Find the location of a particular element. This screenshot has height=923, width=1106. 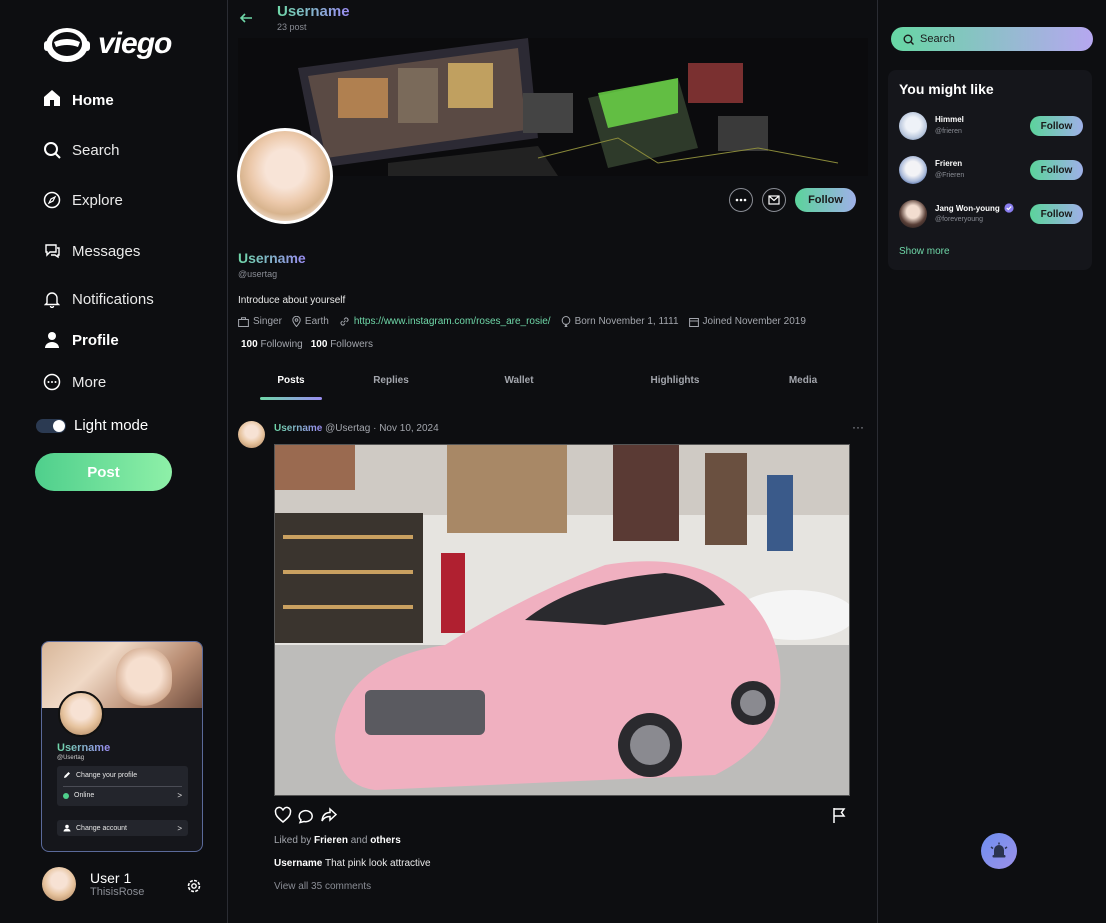

change-profile-label: Change your profile is located at coordinates (107, 775).